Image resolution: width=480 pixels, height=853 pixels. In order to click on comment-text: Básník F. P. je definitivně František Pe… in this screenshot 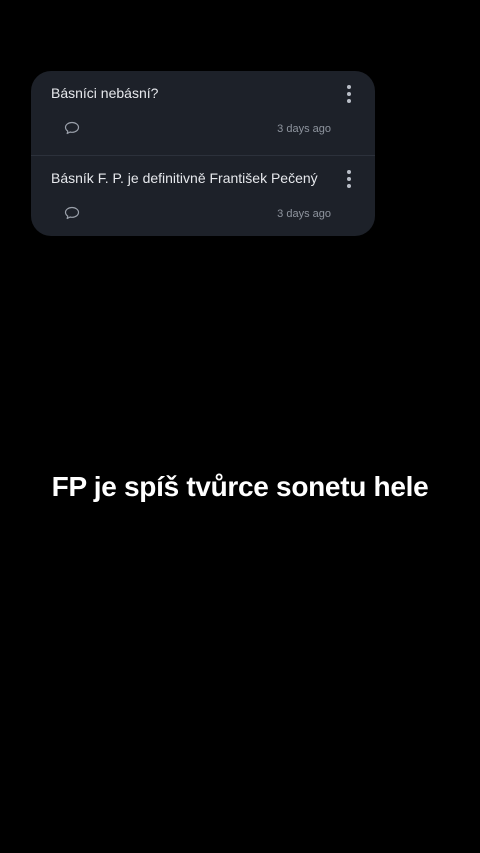, I will do `click(184, 178)`.